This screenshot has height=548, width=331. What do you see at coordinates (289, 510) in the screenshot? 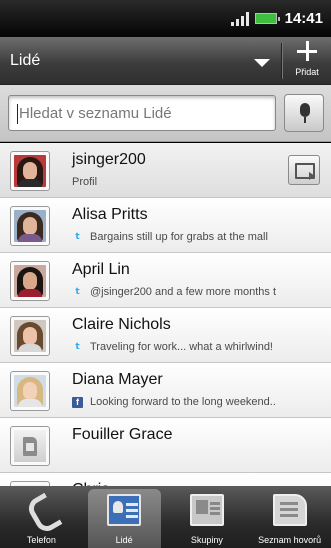
I see `call-history-icon` at bounding box center [289, 510].